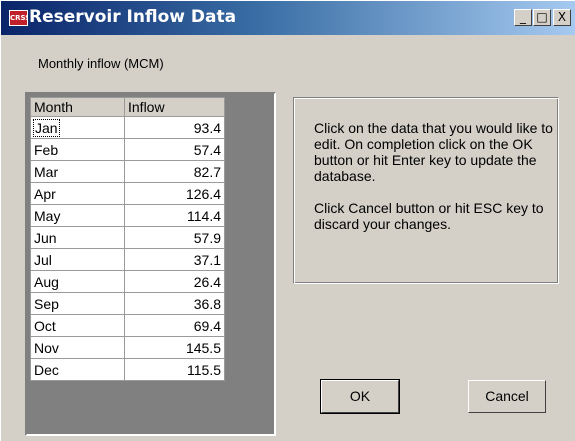 The width and height of the screenshot is (575, 441). Describe the element at coordinates (77, 149) in the screenshot. I see `month-cell: Feb` at that location.